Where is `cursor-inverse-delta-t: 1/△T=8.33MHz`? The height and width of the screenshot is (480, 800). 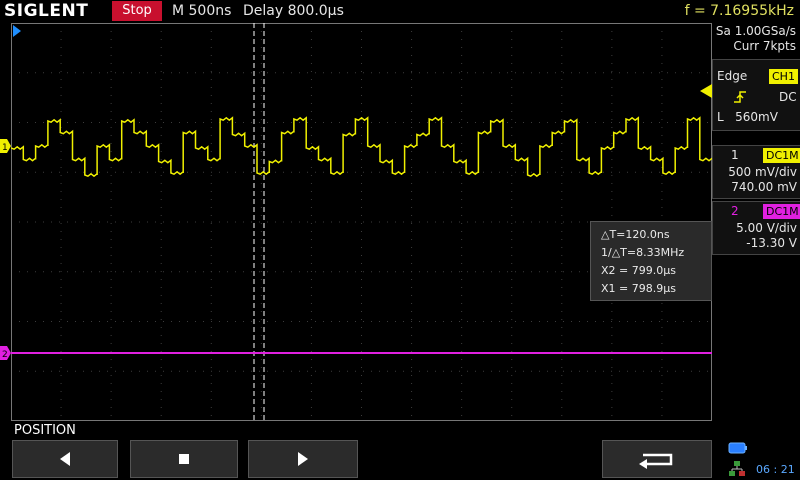
cursor-inverse-delta-t: 1/△T=8.33MHz is located at coordinates (643, 252).